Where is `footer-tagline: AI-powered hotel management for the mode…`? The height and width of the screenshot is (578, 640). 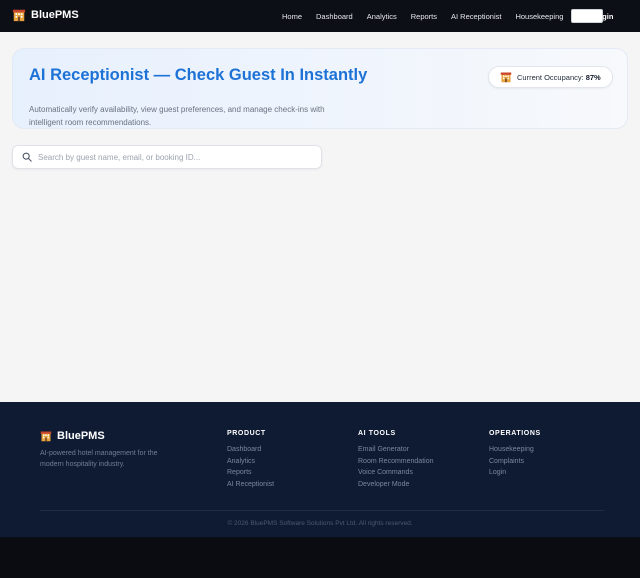
footer-tagline: AI-powered hotel management for the mode… is located at coordinates (99, 459).